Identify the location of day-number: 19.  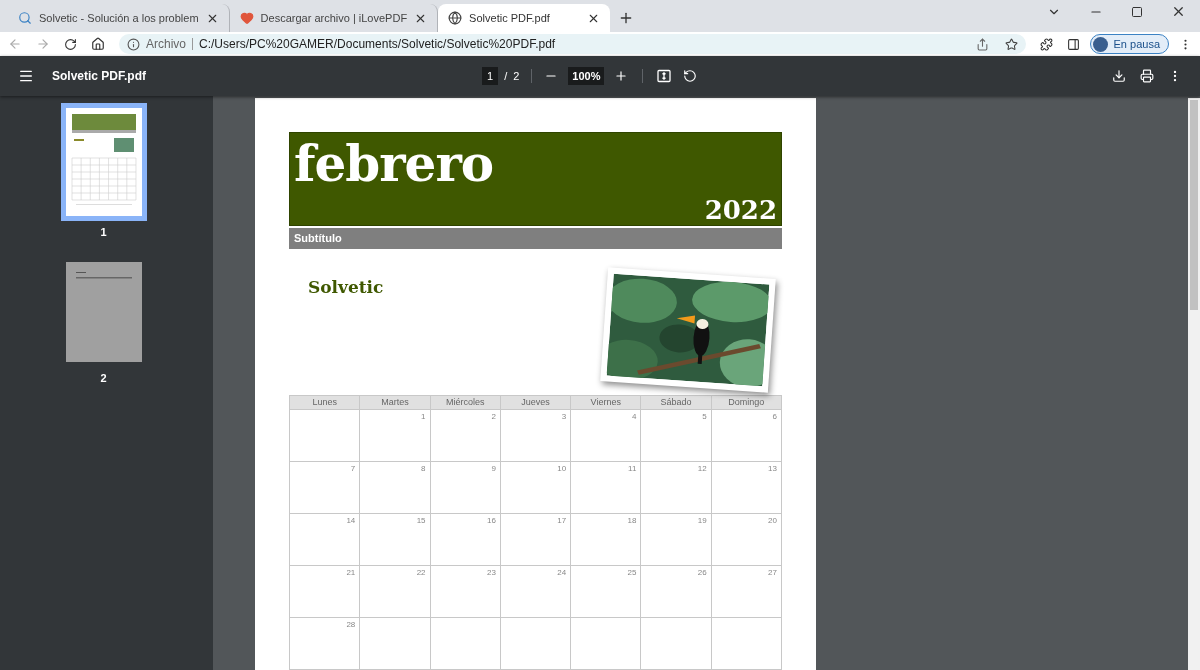
(702, 521).